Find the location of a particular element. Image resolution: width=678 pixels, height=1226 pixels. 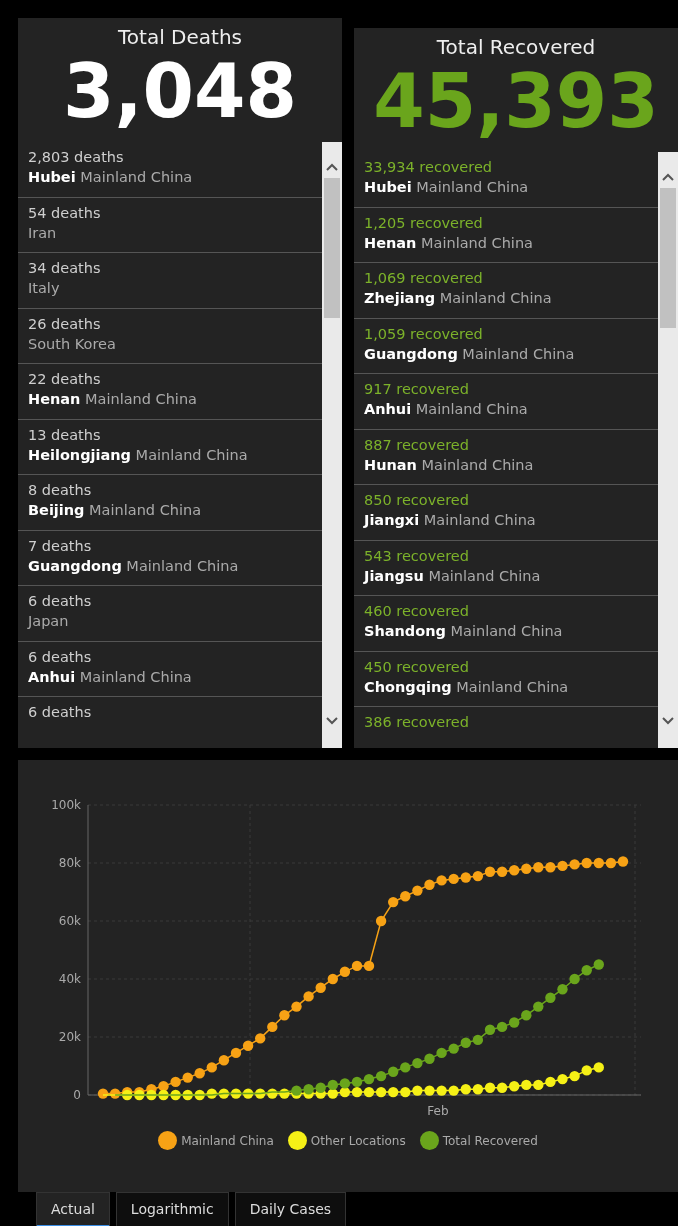

place-text: Italy is located at coordinates (44, 288).